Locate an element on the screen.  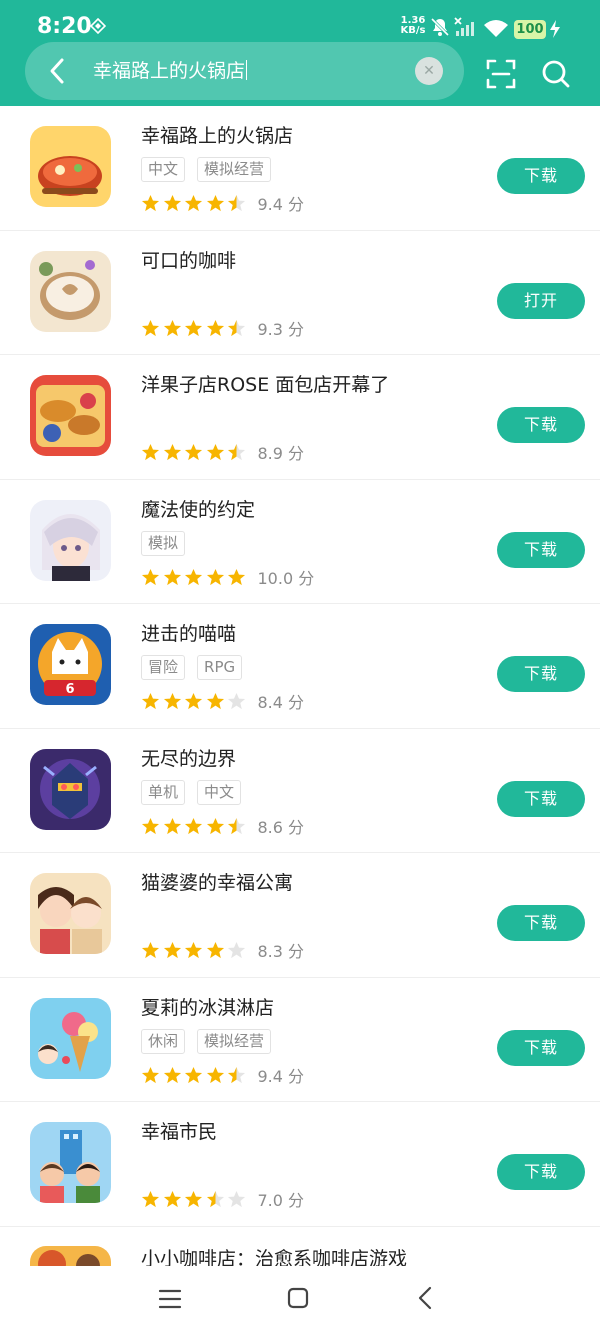
rating: 8.9 分 is located at coordinates (223, 451).